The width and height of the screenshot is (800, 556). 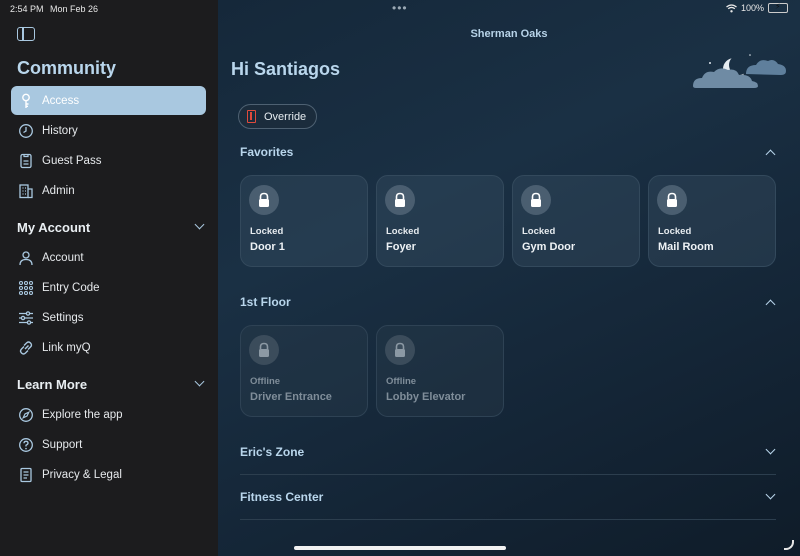 I want to click on sidebar-item-link-myq: Link myQ, so click(x=108, y=347).